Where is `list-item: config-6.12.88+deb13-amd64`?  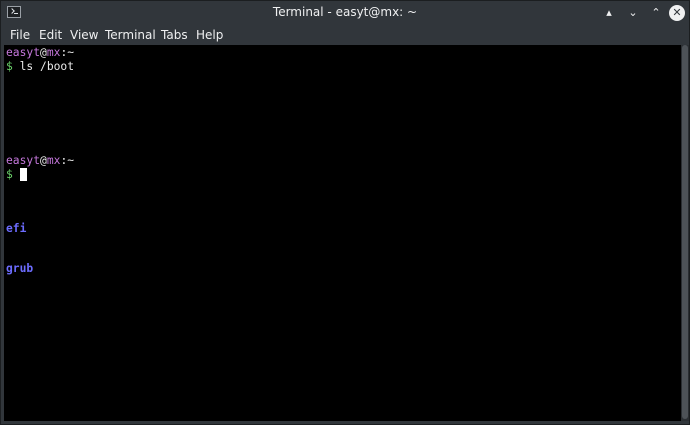 list-item: config-6.12.88+deb13-amd64 is located at coordinates (94, 147).